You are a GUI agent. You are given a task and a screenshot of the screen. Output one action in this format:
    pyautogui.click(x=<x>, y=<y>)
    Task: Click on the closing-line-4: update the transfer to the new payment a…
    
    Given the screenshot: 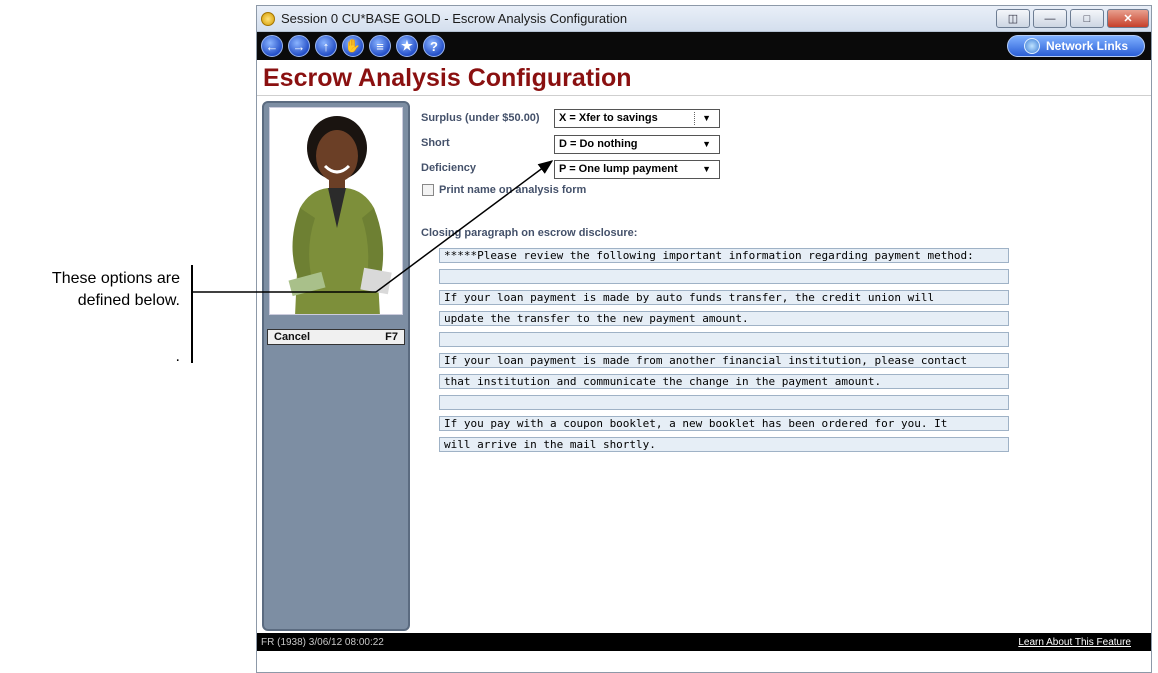 What is the action you would take?
    pyautogui.click(x=724, y=318)
    